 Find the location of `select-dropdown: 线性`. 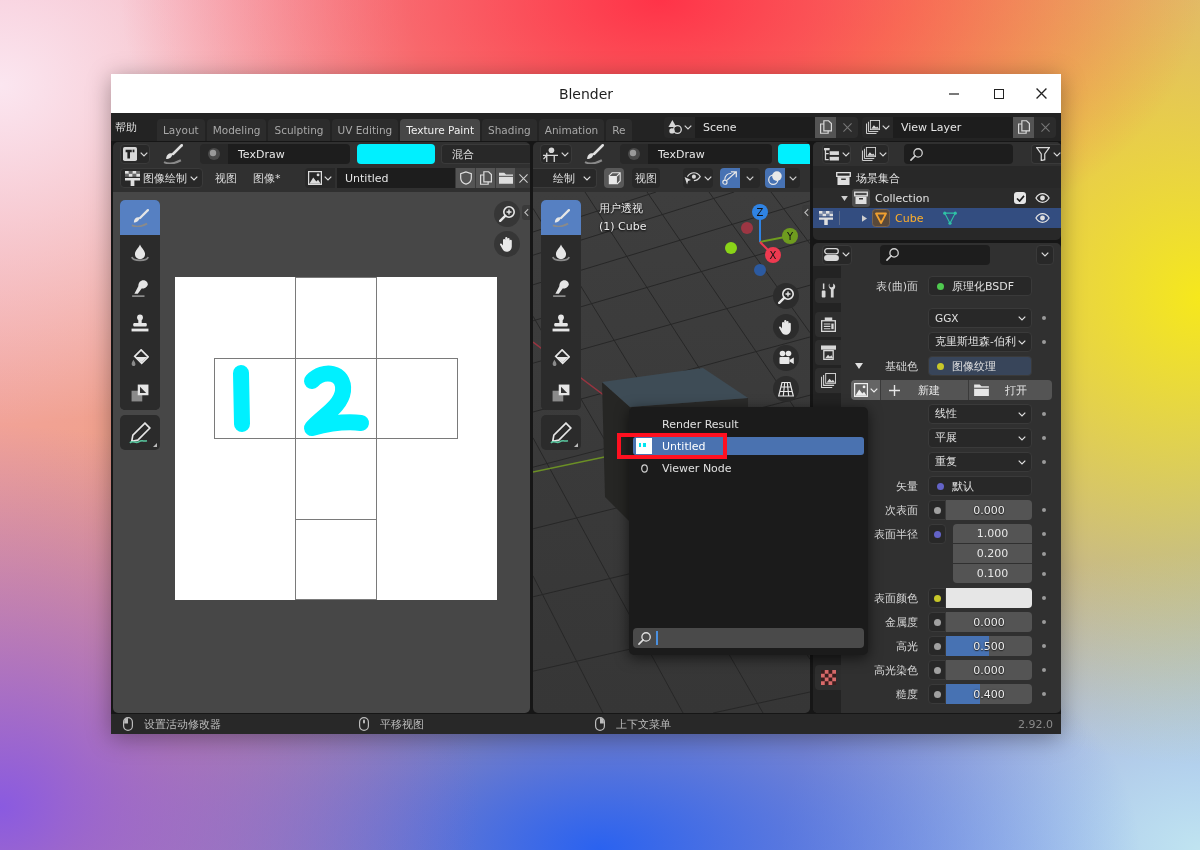

select-dropdown: 线性 is located at coordinates (980, 414).